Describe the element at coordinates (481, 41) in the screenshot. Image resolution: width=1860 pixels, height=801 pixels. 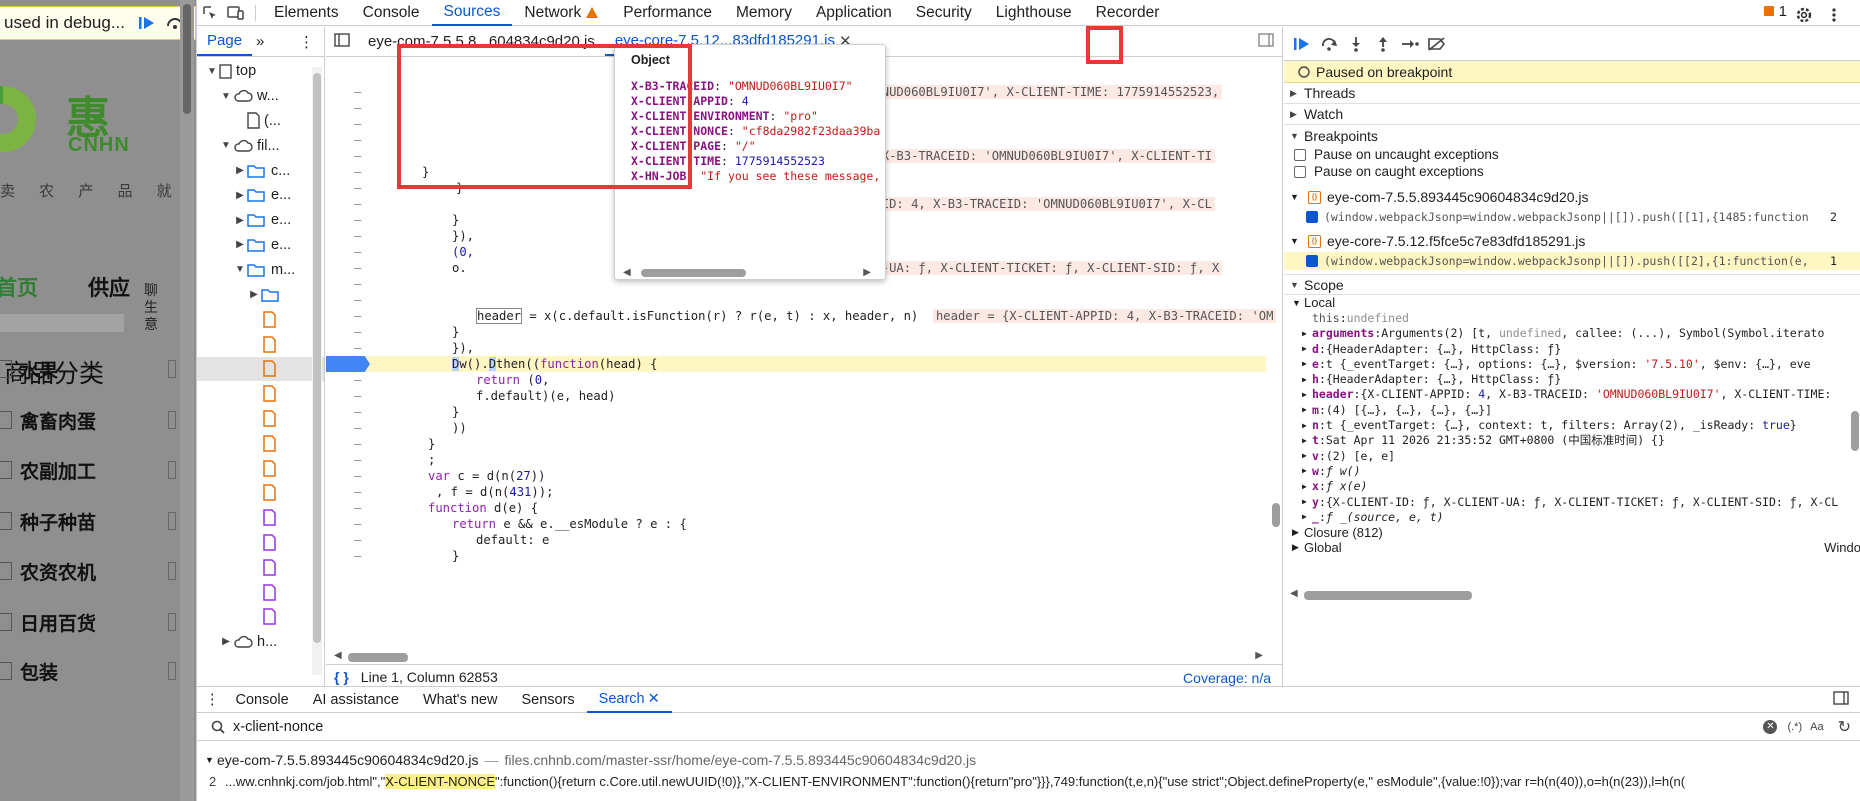
I see `editor-tab-eye-com: eye-com-7.5.5.8...604834c9d20.js` at that location.